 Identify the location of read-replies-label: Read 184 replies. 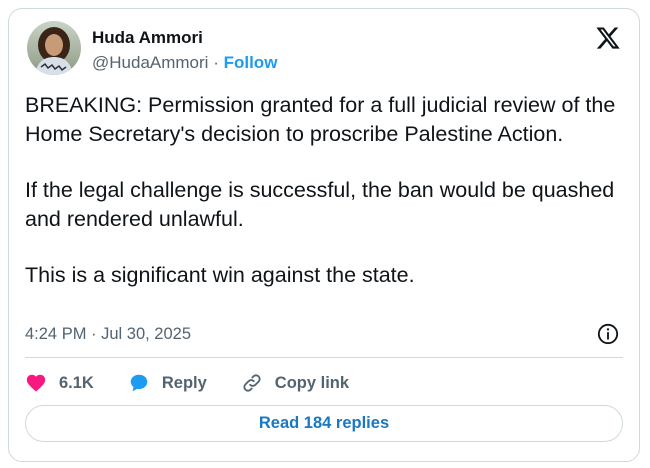
(324, 423).